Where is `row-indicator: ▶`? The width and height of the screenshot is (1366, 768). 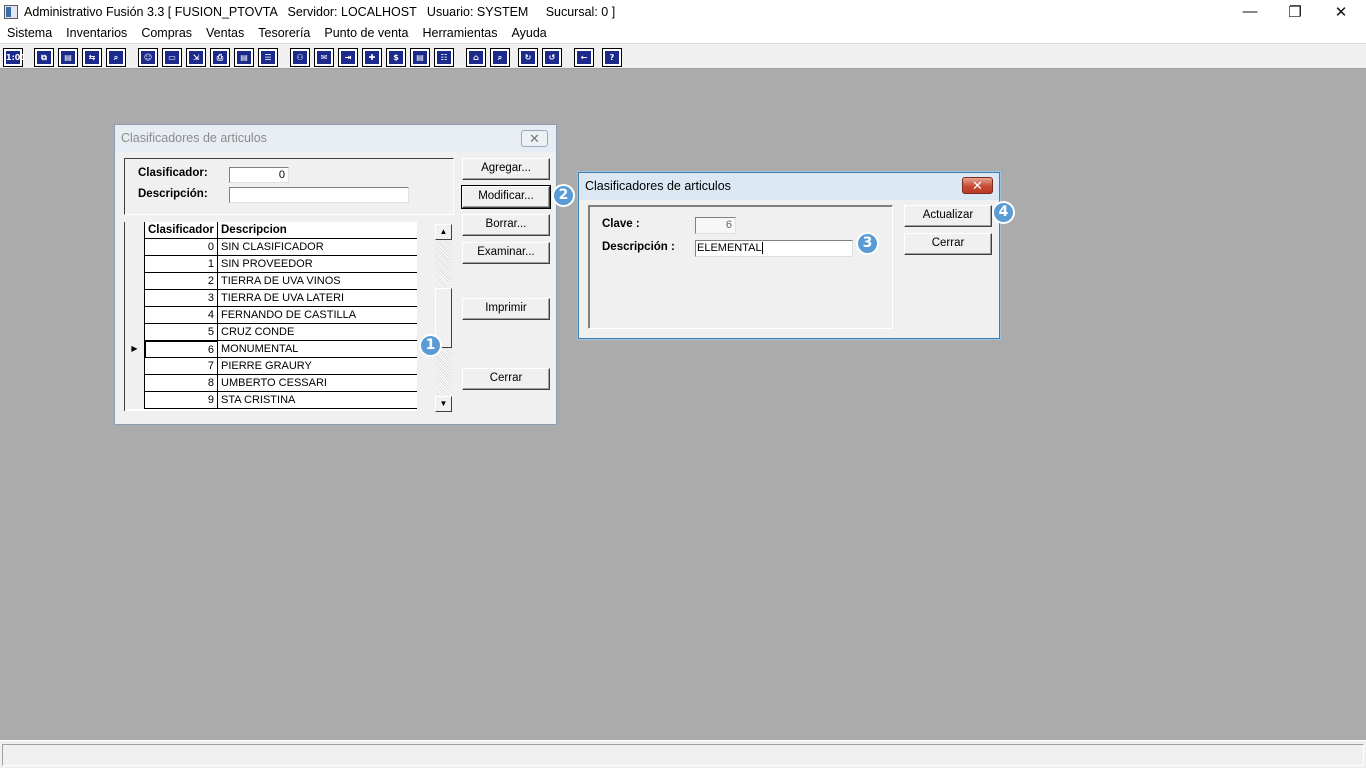 row-indicator: ▶ is located at coordinates (135, 349).